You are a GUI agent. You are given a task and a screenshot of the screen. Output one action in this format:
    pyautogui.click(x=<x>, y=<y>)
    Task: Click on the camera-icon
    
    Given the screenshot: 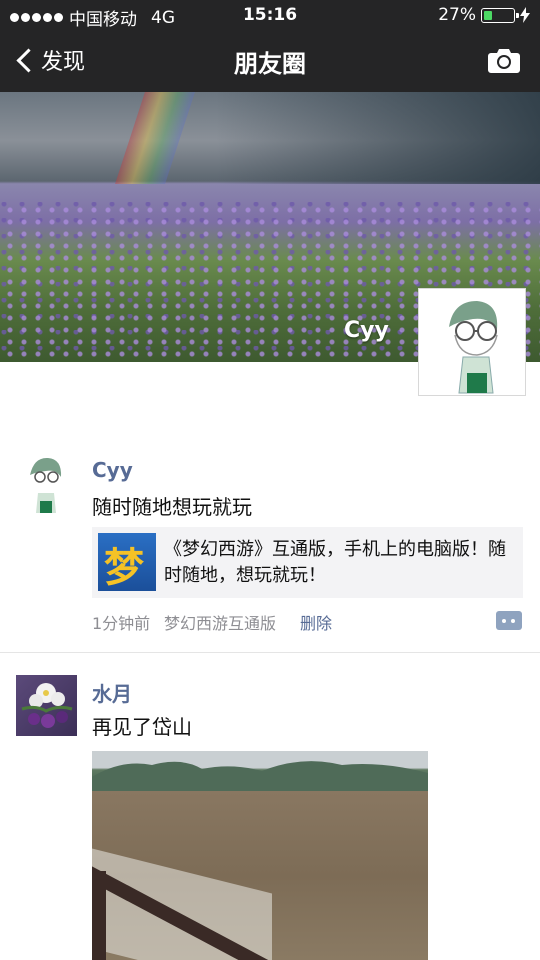 What is the action you would take?
    pyautogui.click(x=504, y=60)
    